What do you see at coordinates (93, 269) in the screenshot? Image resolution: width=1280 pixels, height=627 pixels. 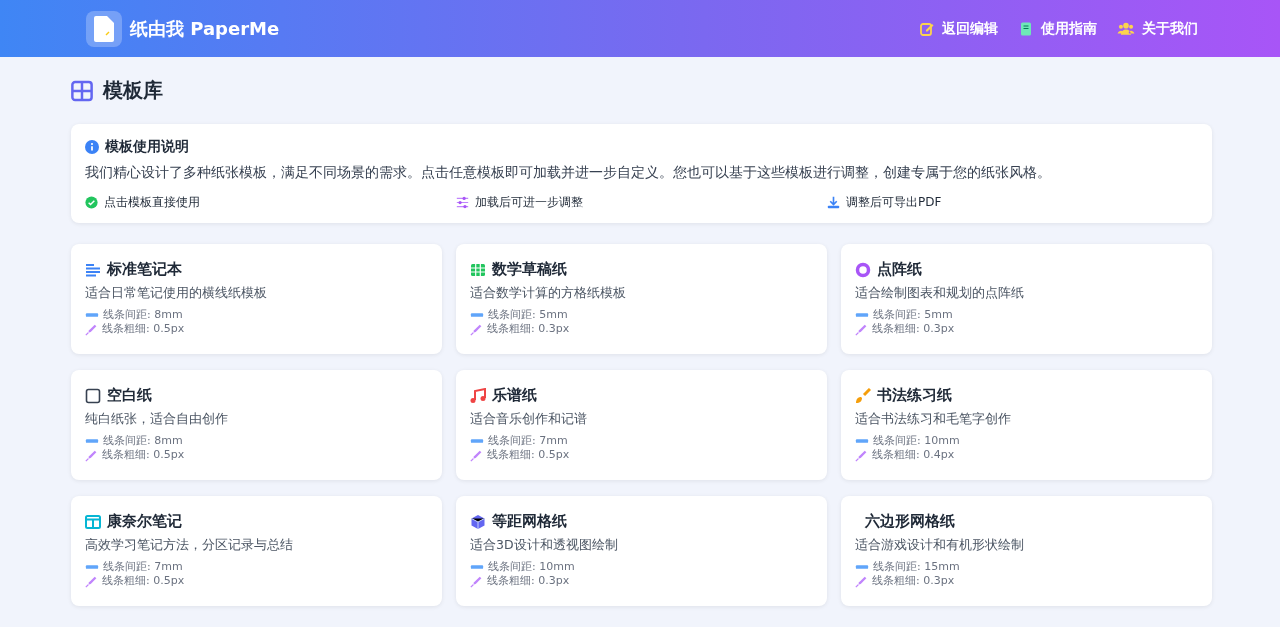 I see `align-left-icon` at bounding box center [93, 269].